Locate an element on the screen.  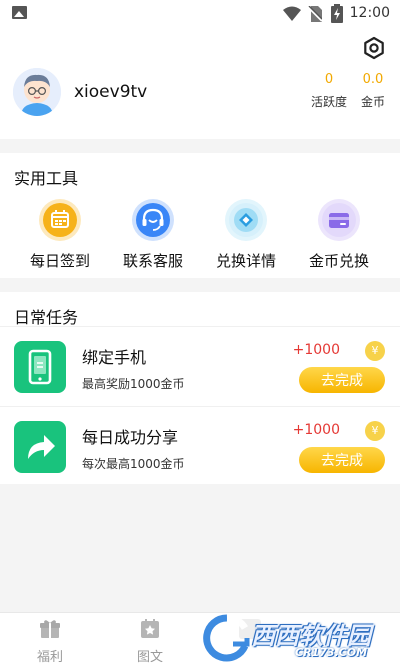
nav-label: 福利 is located at coordinates (49, 657).